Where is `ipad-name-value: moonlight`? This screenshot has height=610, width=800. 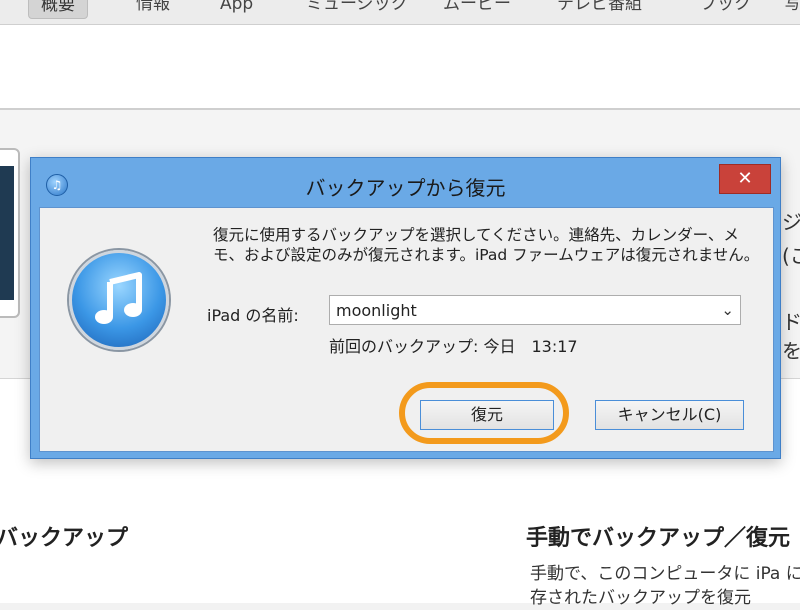 ipad-name-value: moonlight is located at coordinates (376, 310).